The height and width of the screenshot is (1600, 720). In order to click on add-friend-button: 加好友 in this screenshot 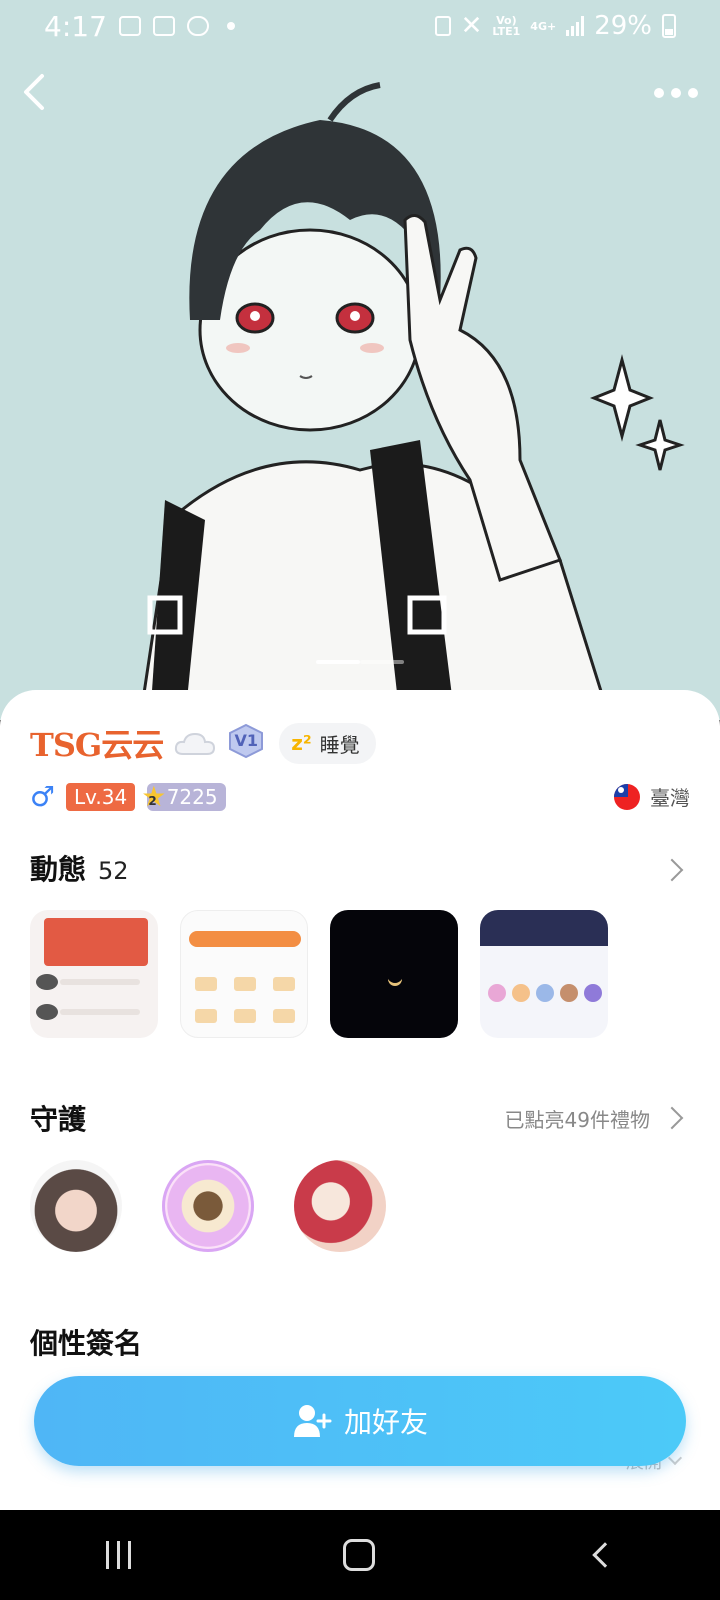, I will do `click(360, 1421)`.